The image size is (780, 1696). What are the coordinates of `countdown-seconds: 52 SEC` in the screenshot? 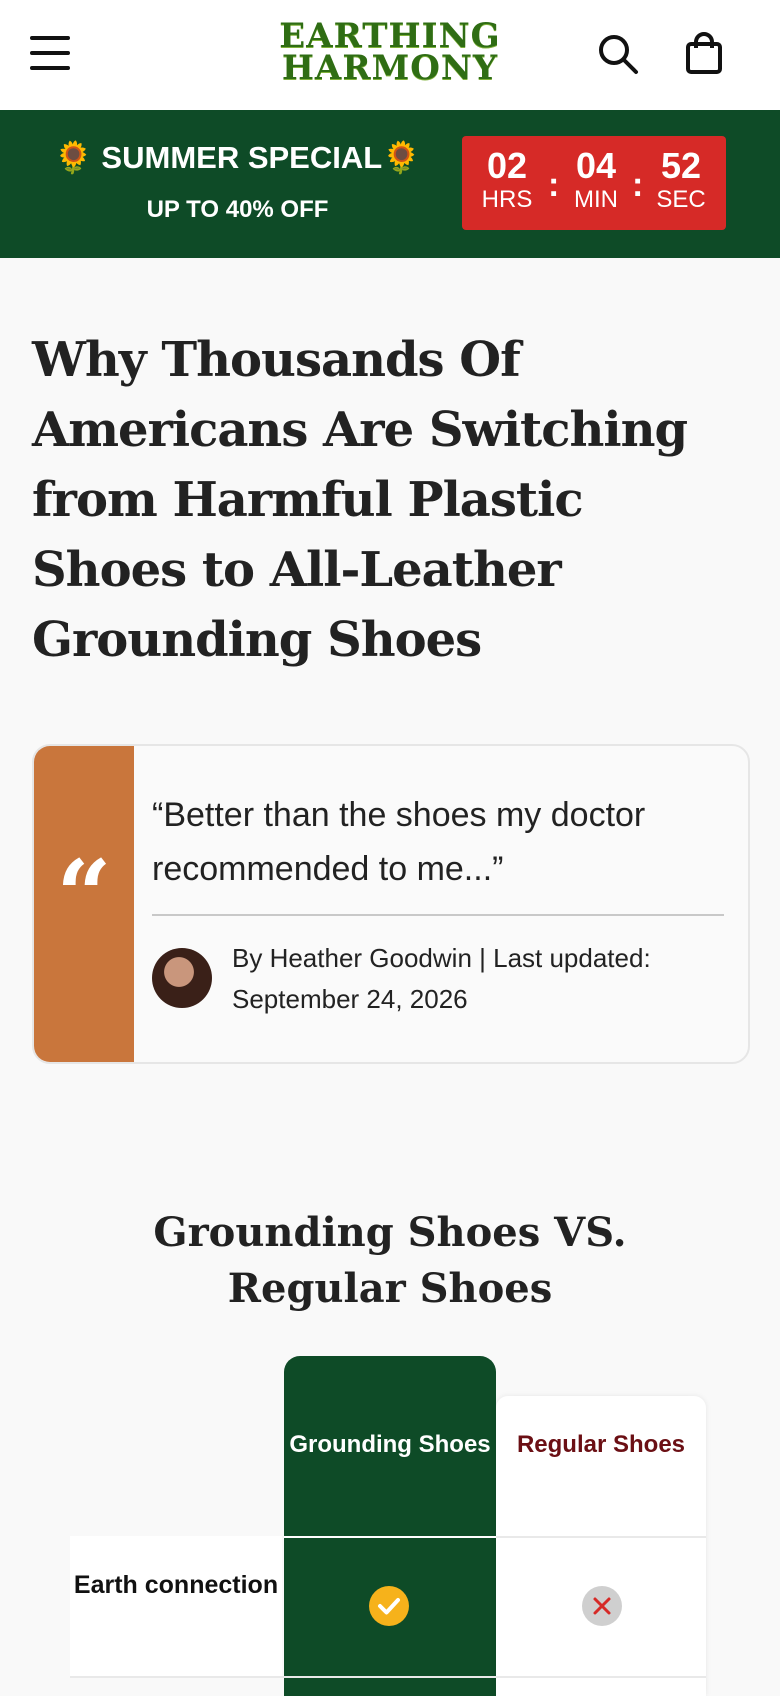 It's located at (681, 180).